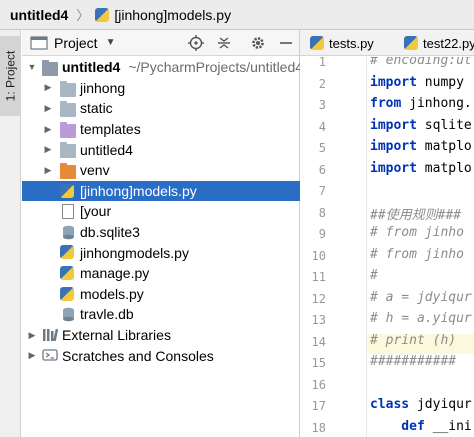 Image resolution: width=474 pixels, height=437 pixels. What do you see at coordinates (258, 43) in the screenshot?
I see `gear-icon` at bounding box center [258, 43].